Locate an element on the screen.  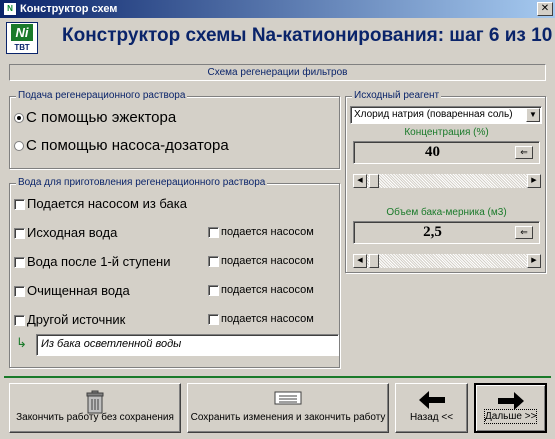
tank-volume-value: 2,5 is located at coordinates (432, 232).